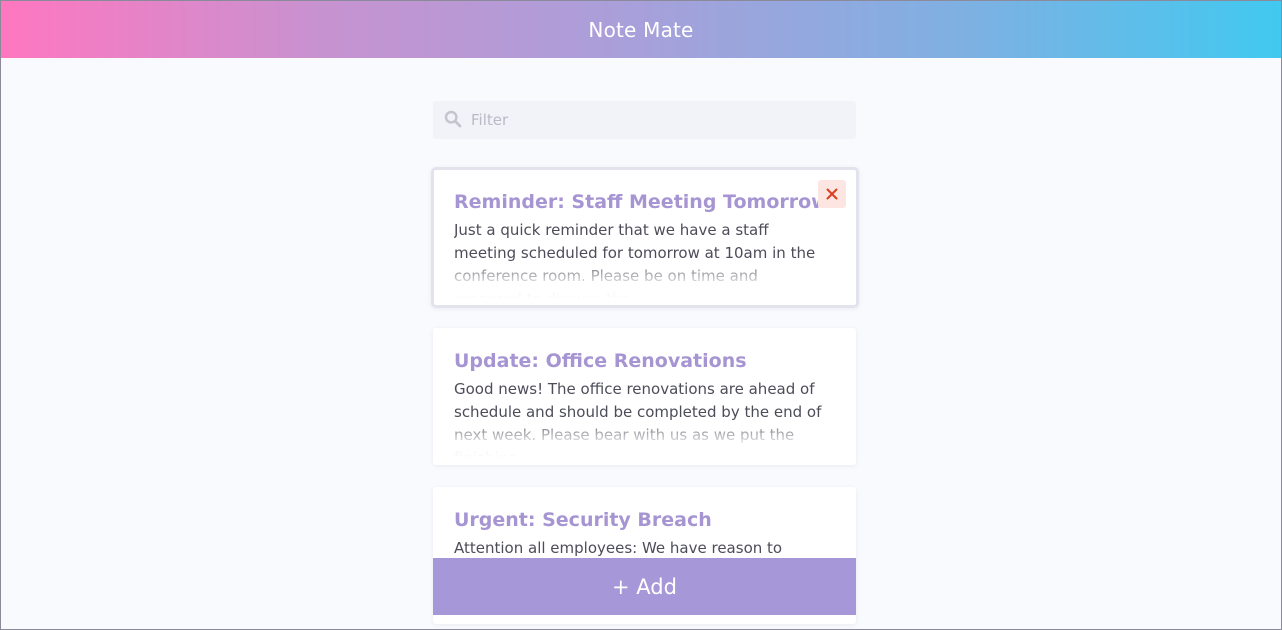 The image size is (1282, 630). I want to click on search-icon, so click(453, 119).